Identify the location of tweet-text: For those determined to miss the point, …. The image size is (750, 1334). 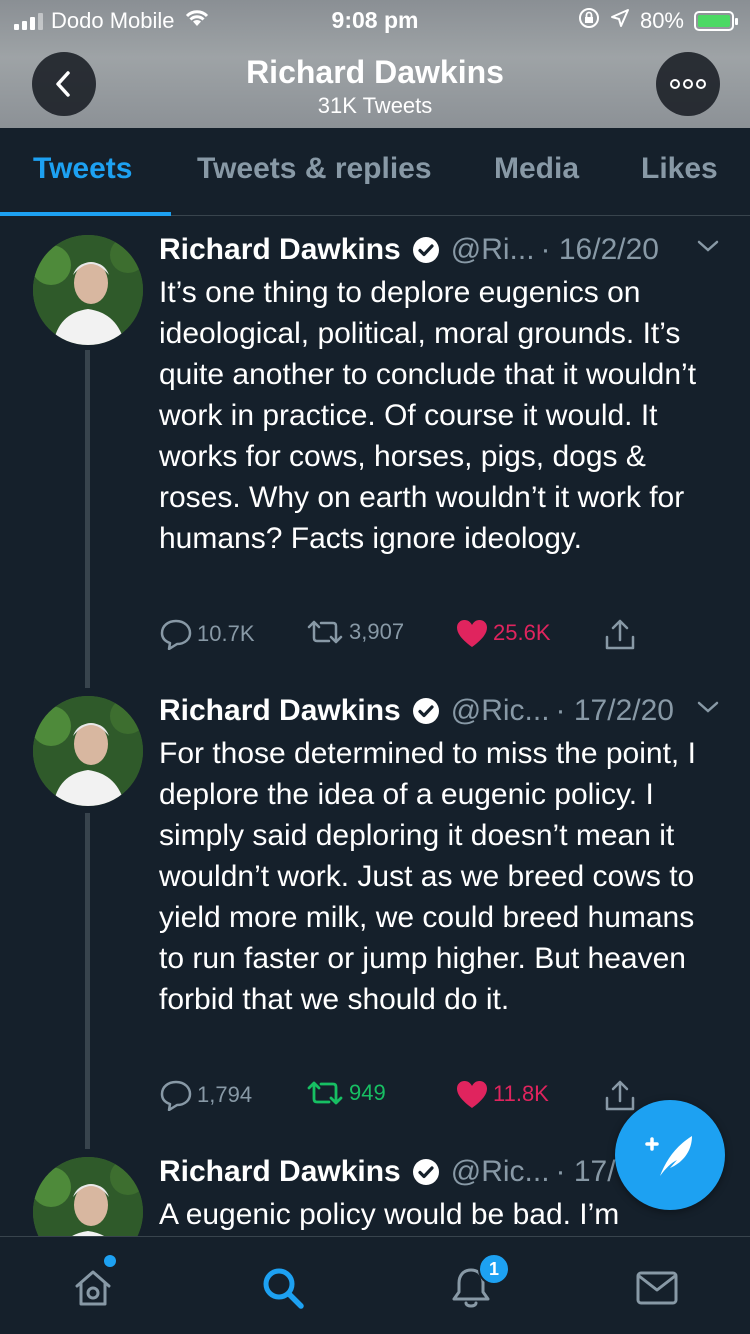
(427, 876).